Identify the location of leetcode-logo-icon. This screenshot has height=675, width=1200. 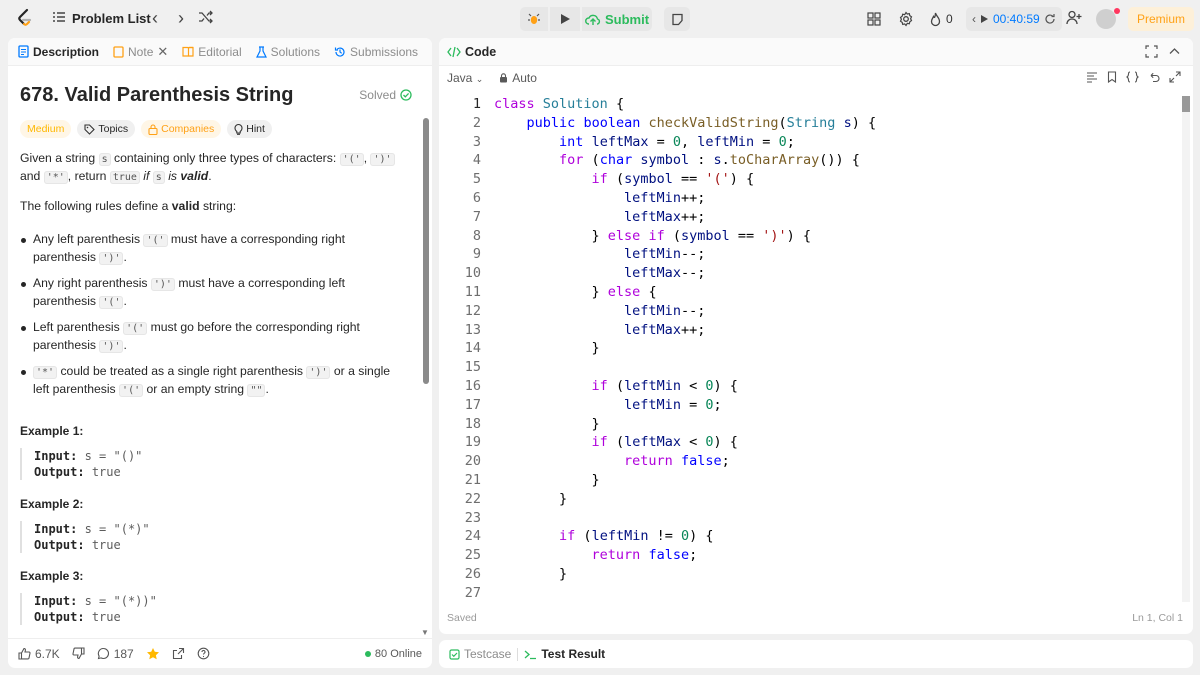
(25, 18).